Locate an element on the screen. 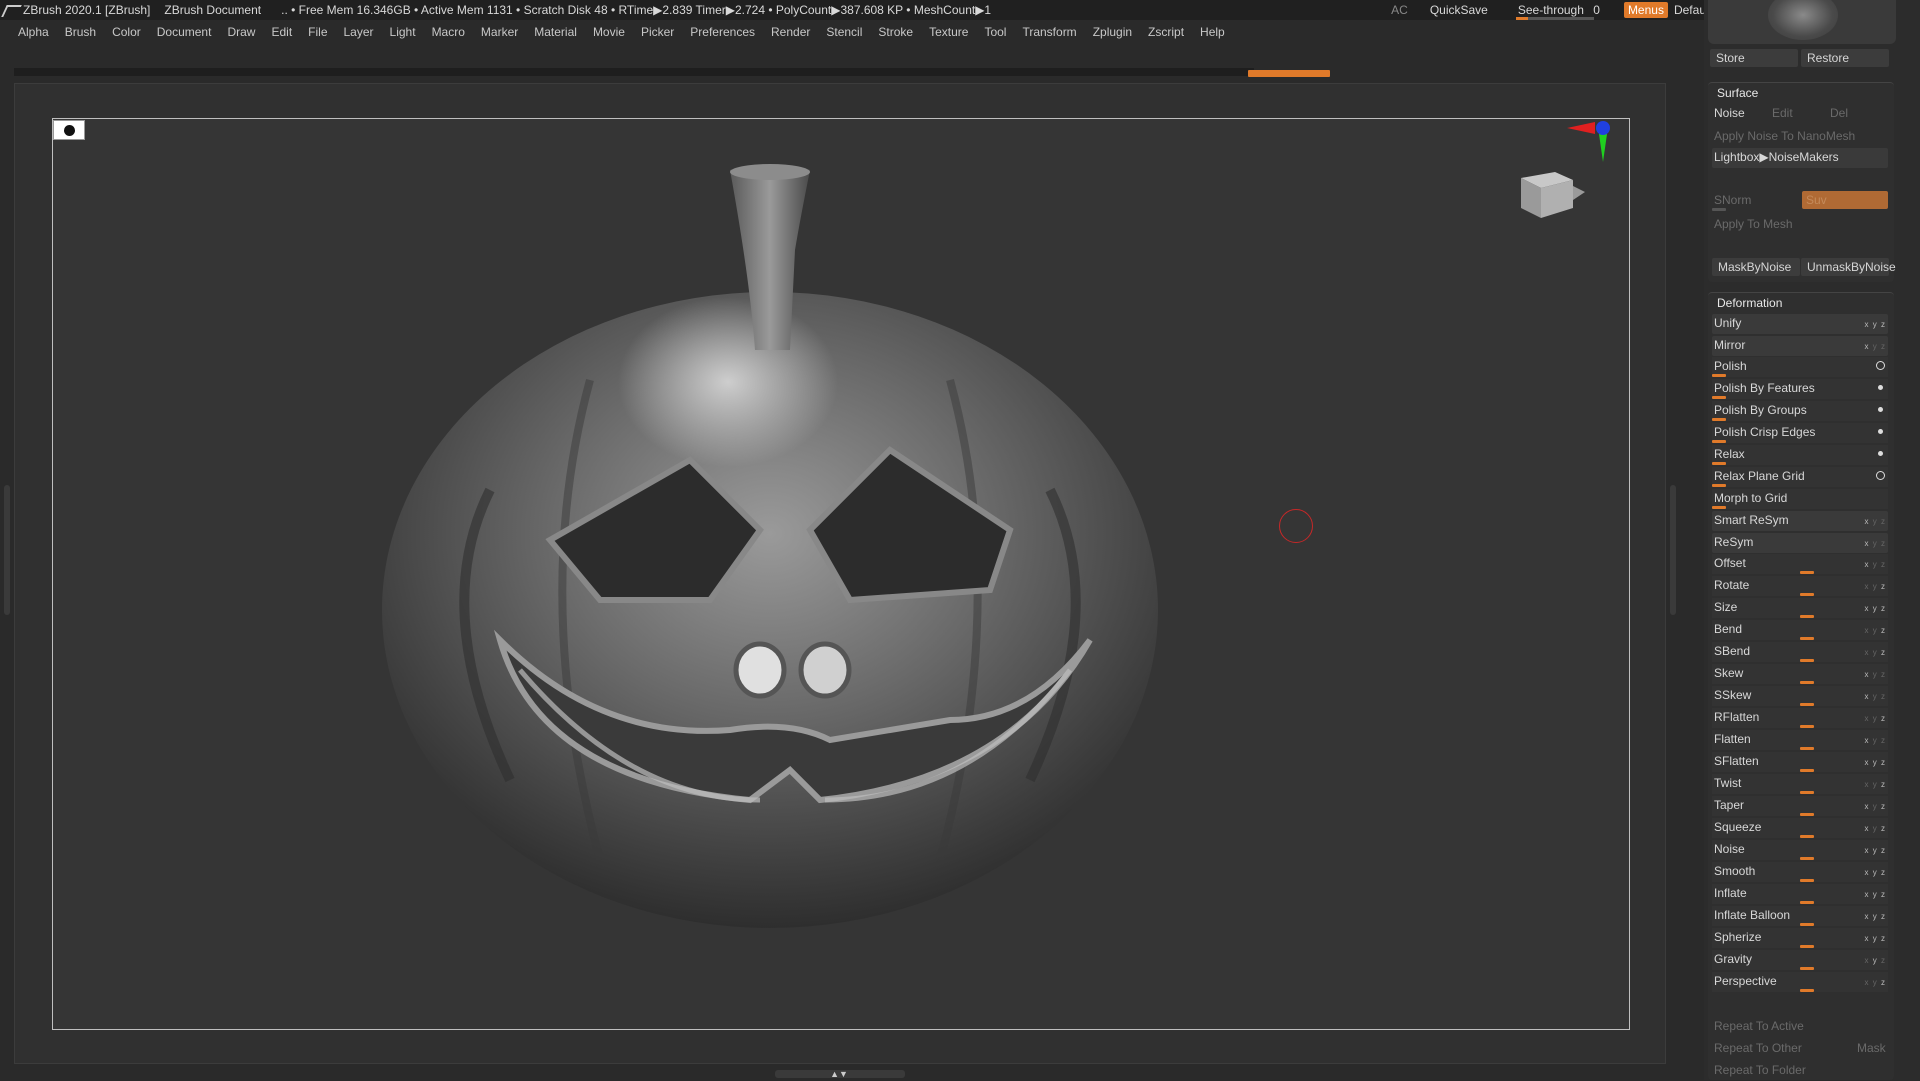 The image size is (1920, 1081). rotate-slider: Rotate x y z is located at coordinates (1800, 586).